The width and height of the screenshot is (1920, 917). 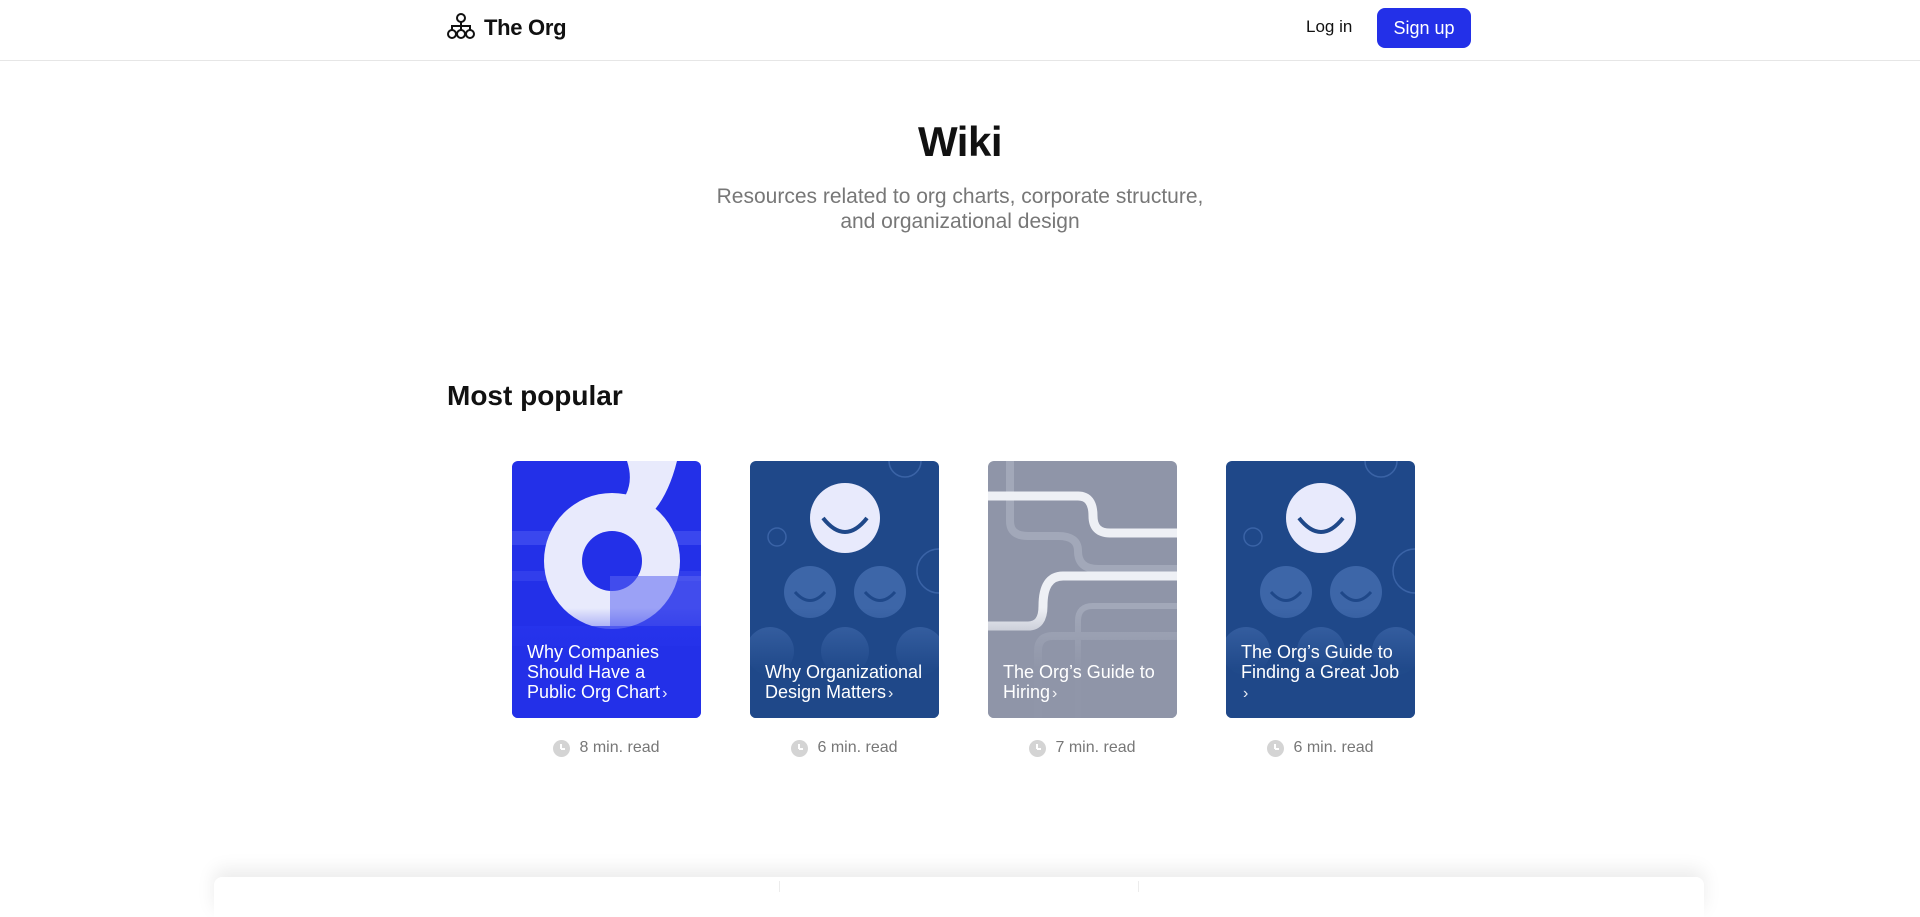 I want to click on article-title: The Org’s Guide to Finding a Great Job ›, so click(x=1322, y=673).